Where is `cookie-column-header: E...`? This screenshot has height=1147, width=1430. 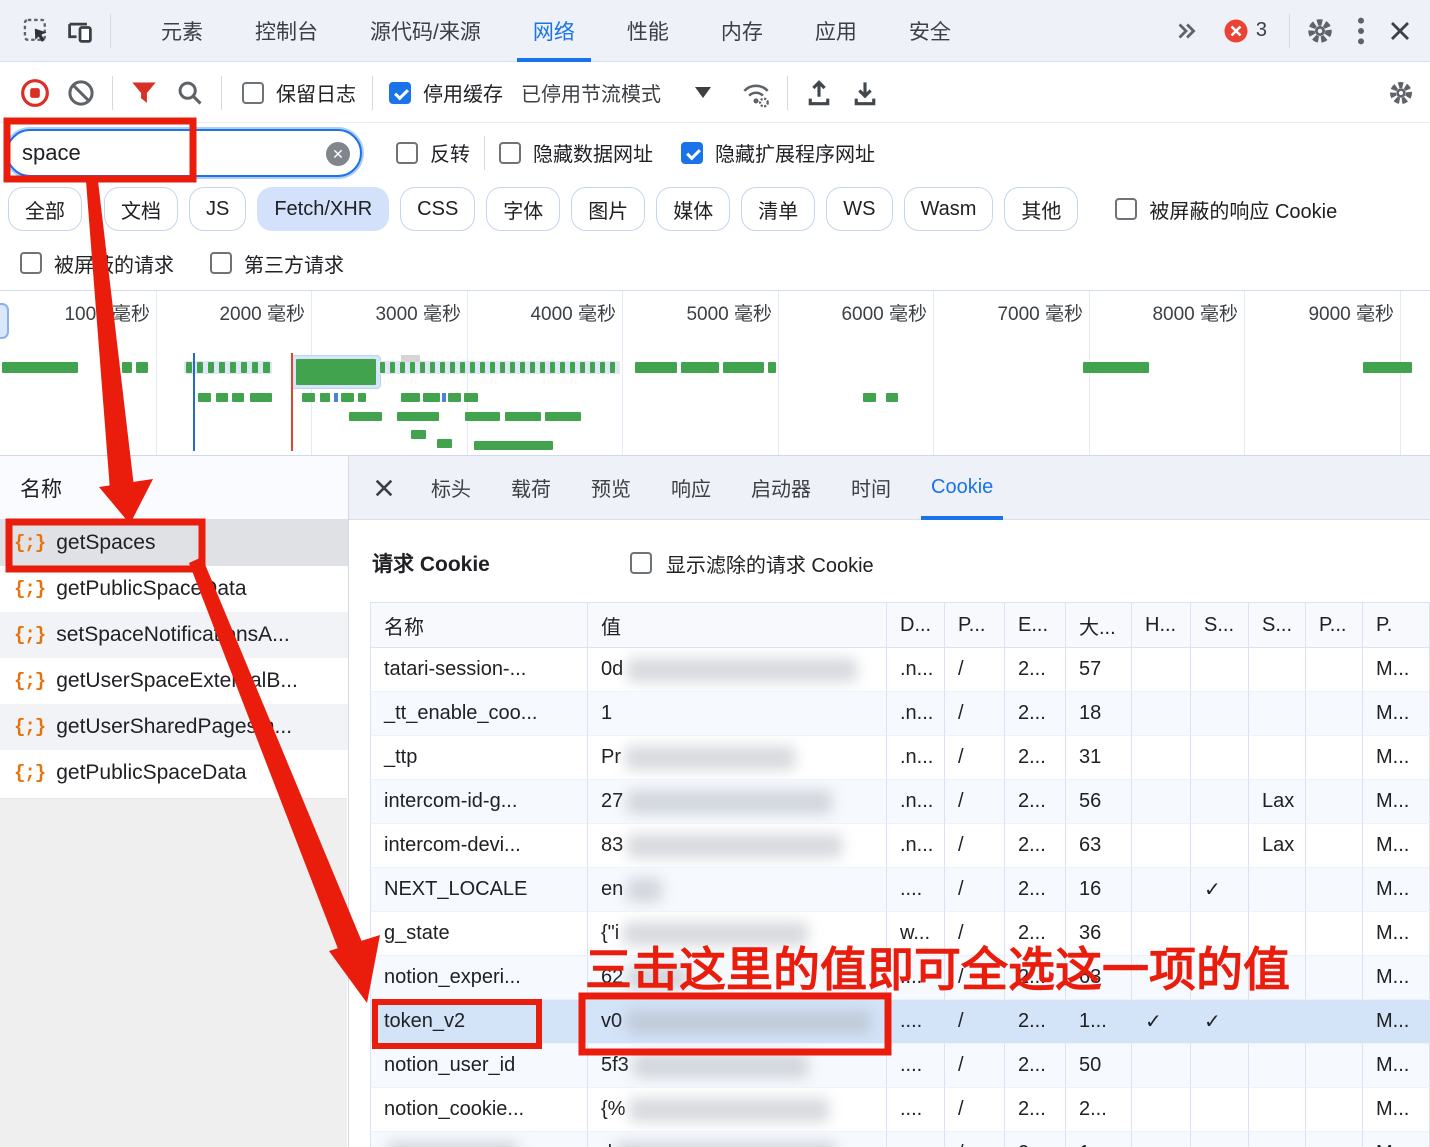 cookie-column-header: E... is located at coordinates (1035, 625).